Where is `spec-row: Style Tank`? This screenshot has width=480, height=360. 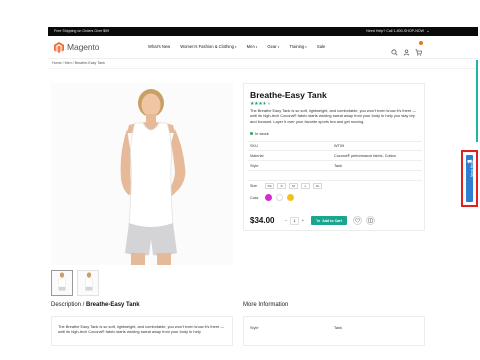
spec-row: Style Tank is located at coordinates (335, 166).